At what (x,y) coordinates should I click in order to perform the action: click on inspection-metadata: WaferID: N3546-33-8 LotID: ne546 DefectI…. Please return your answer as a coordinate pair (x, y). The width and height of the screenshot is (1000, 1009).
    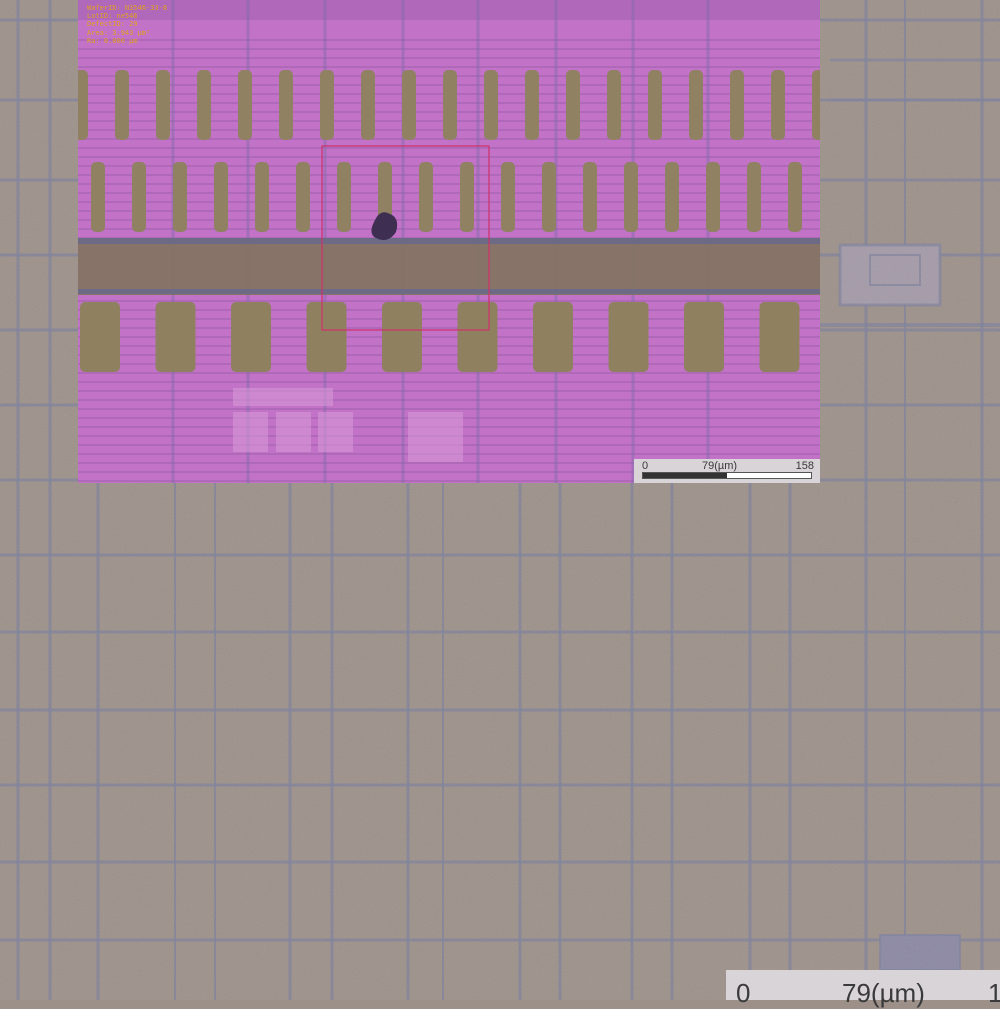
    Looking at the image, I should click on (127, 24).